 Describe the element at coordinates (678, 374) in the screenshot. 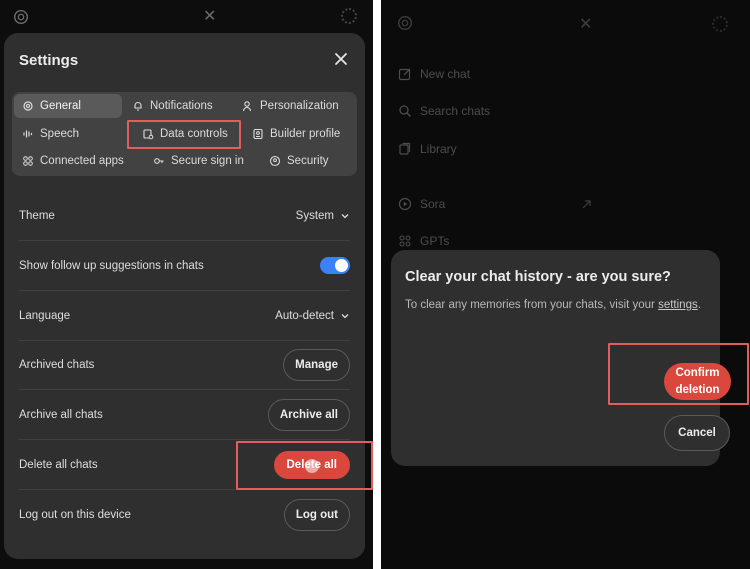

I see `confirm-deletion-highlight` at that location.